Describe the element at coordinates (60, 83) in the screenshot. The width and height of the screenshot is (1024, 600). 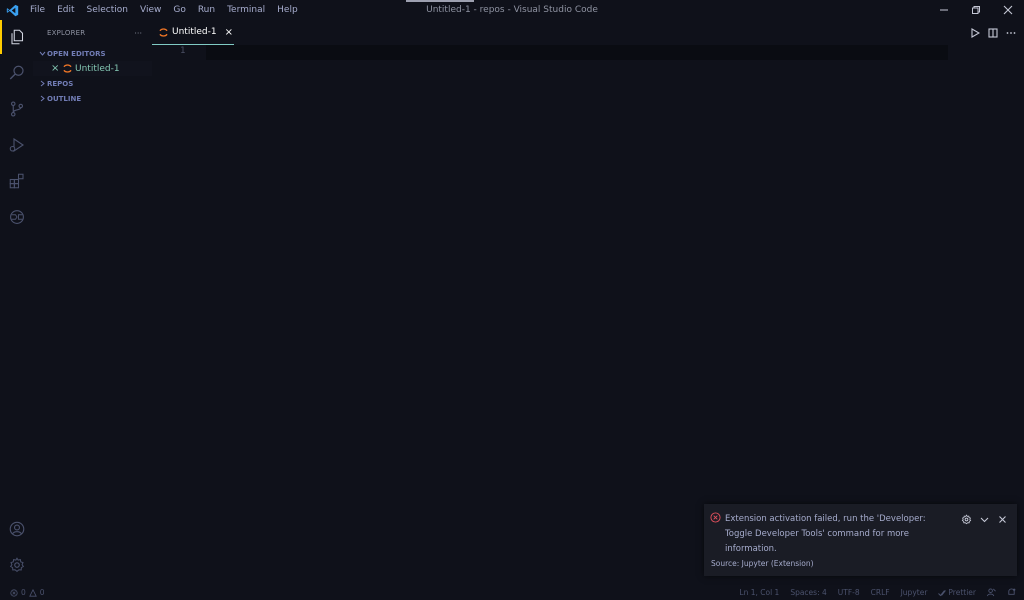
I see `section-repos-label: REPOS` at that location.